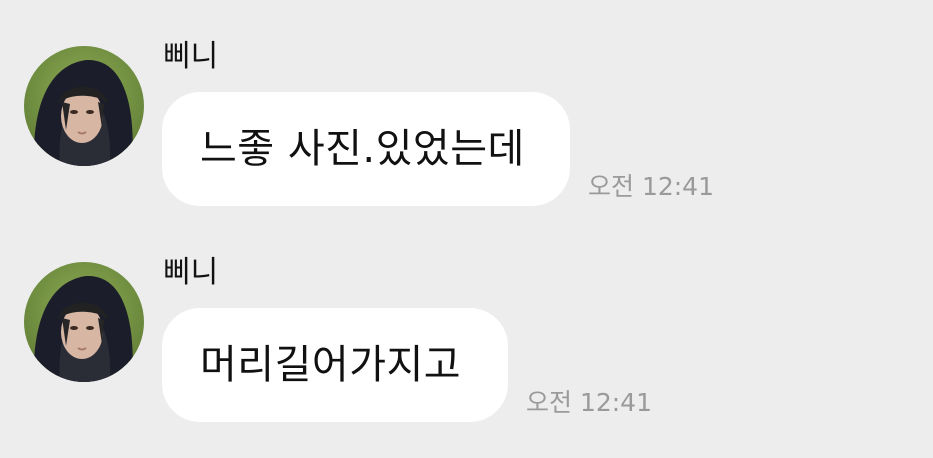 Image resolution: width=933 pixels, height=458 pixels. I want to click on message-text: 머리길어가지고, so click(331, 365).